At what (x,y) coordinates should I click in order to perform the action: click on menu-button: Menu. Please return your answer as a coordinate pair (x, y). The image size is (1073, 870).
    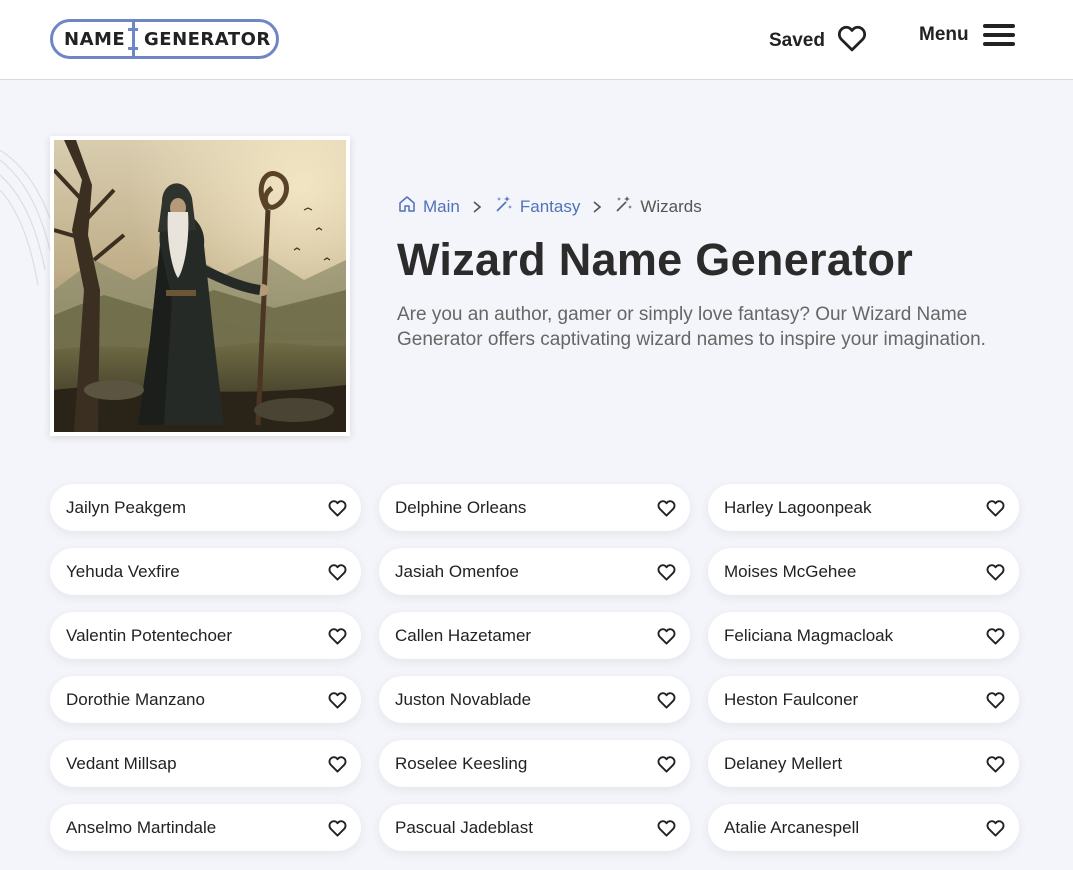
    Looking at the image, I should click on (967, 35).